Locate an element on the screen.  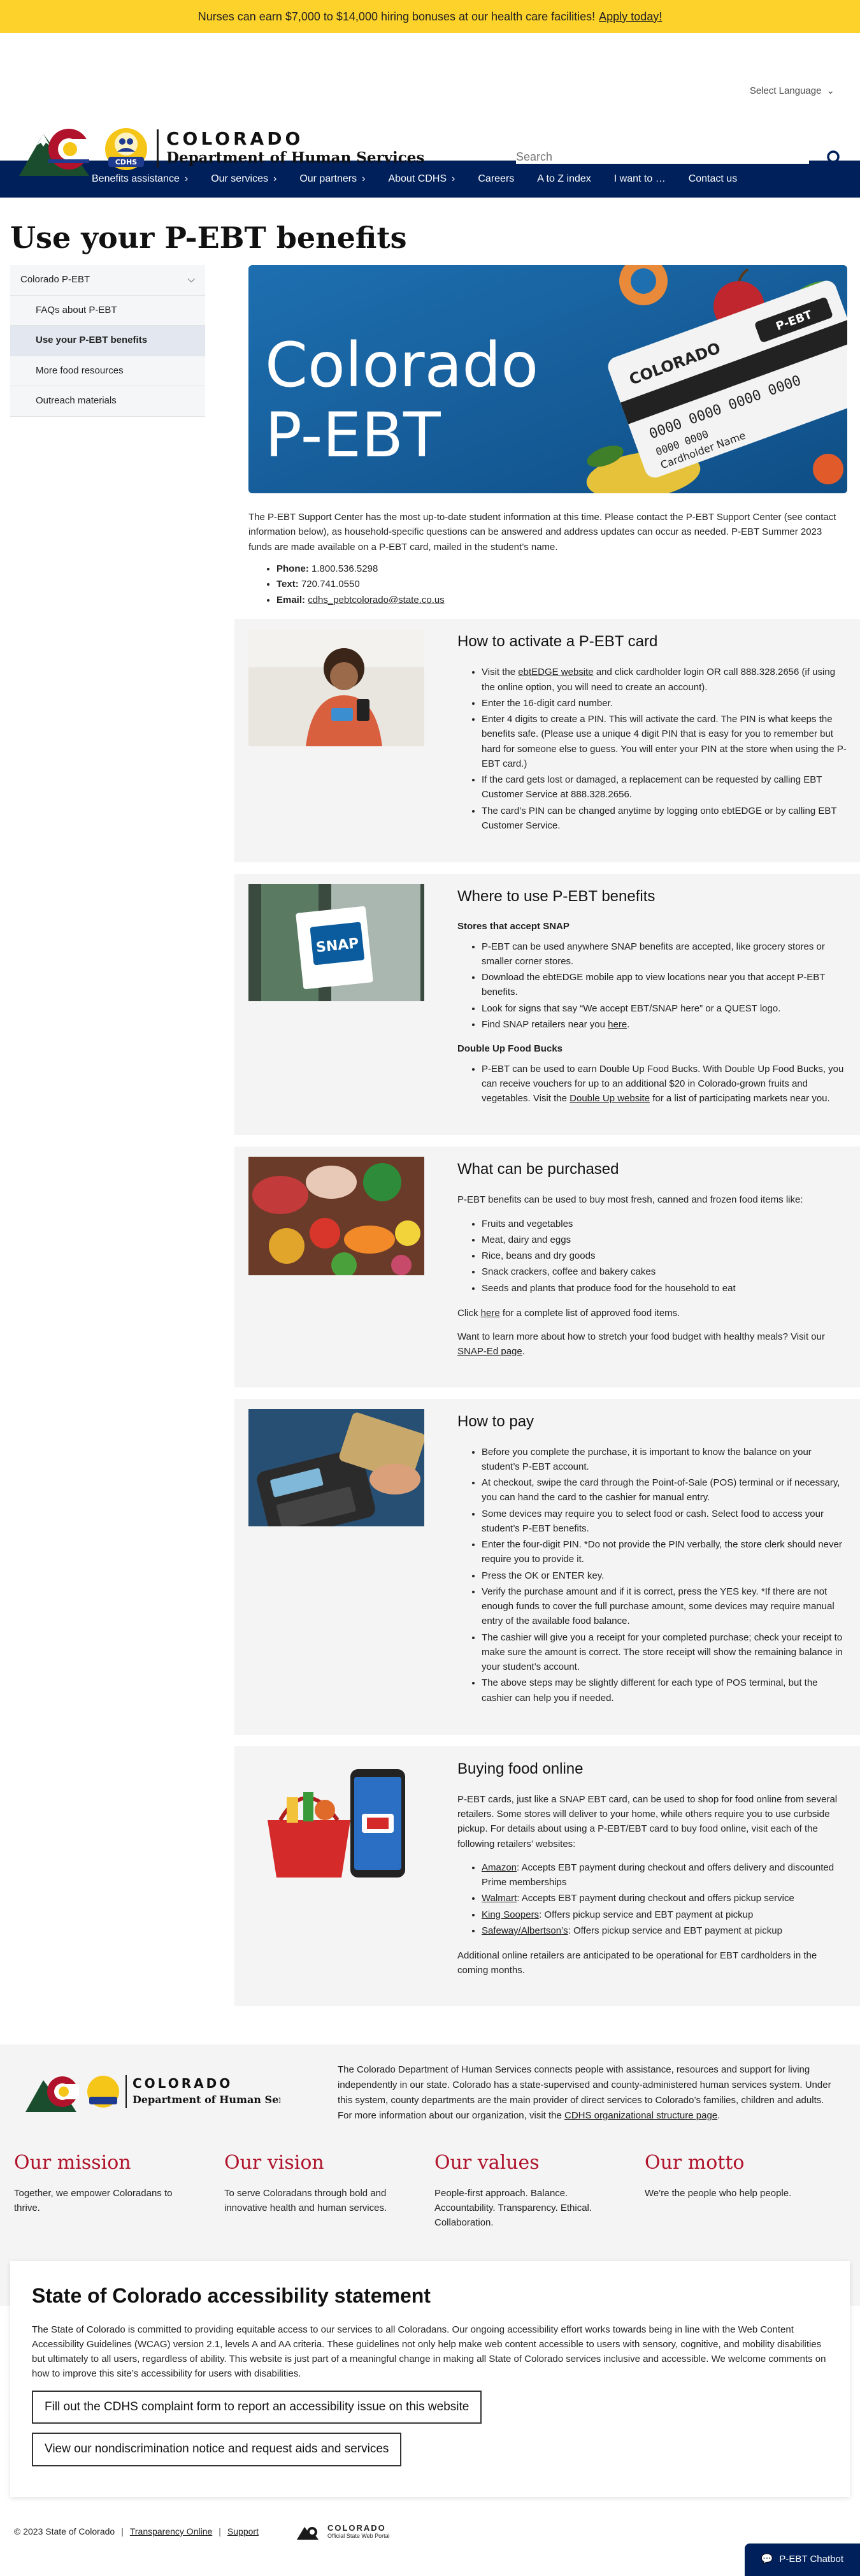
where-title: Where to use P-EBT benefits is located at coordinates (556, 896).